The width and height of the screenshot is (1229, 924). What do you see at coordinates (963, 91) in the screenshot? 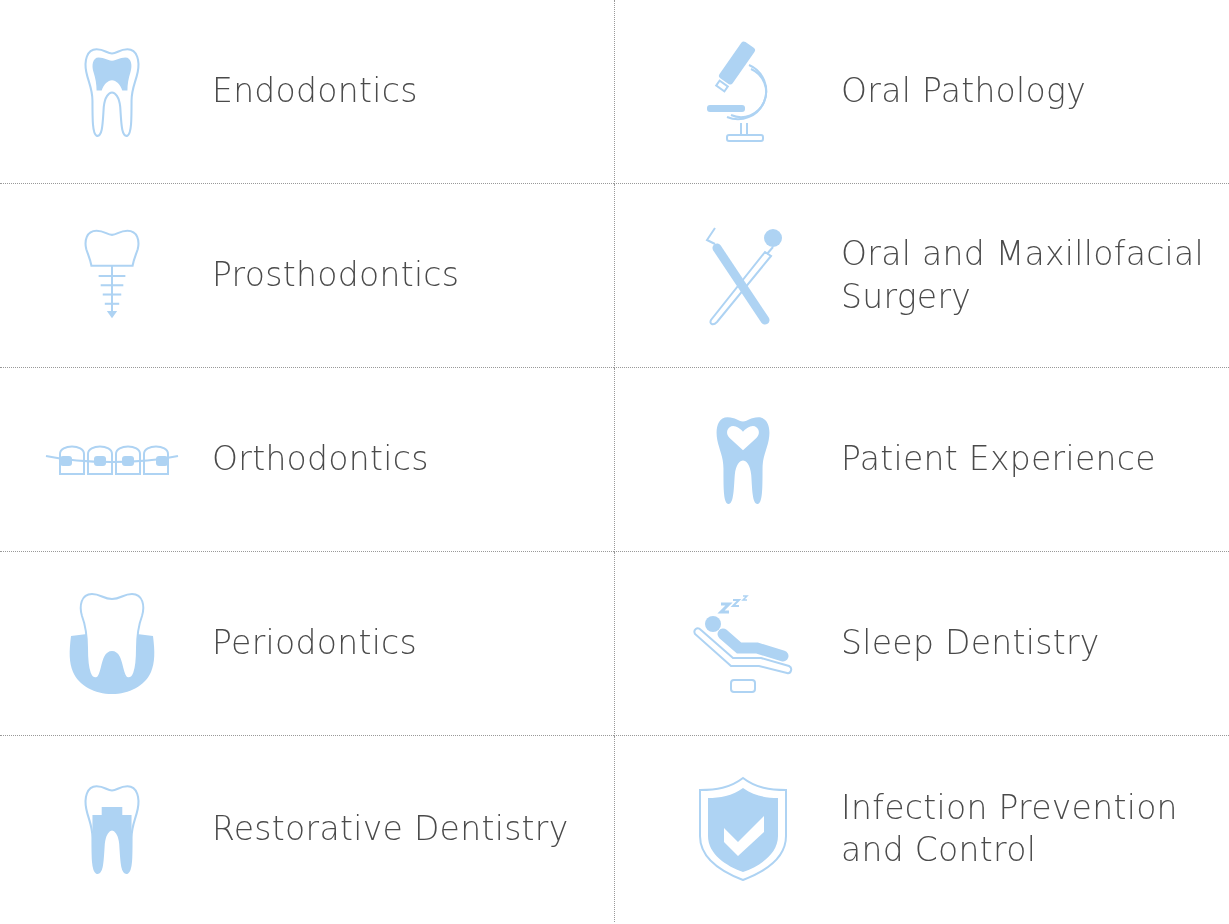
I see `service-title: Oral Pathology` at bounding box center [963, 91].